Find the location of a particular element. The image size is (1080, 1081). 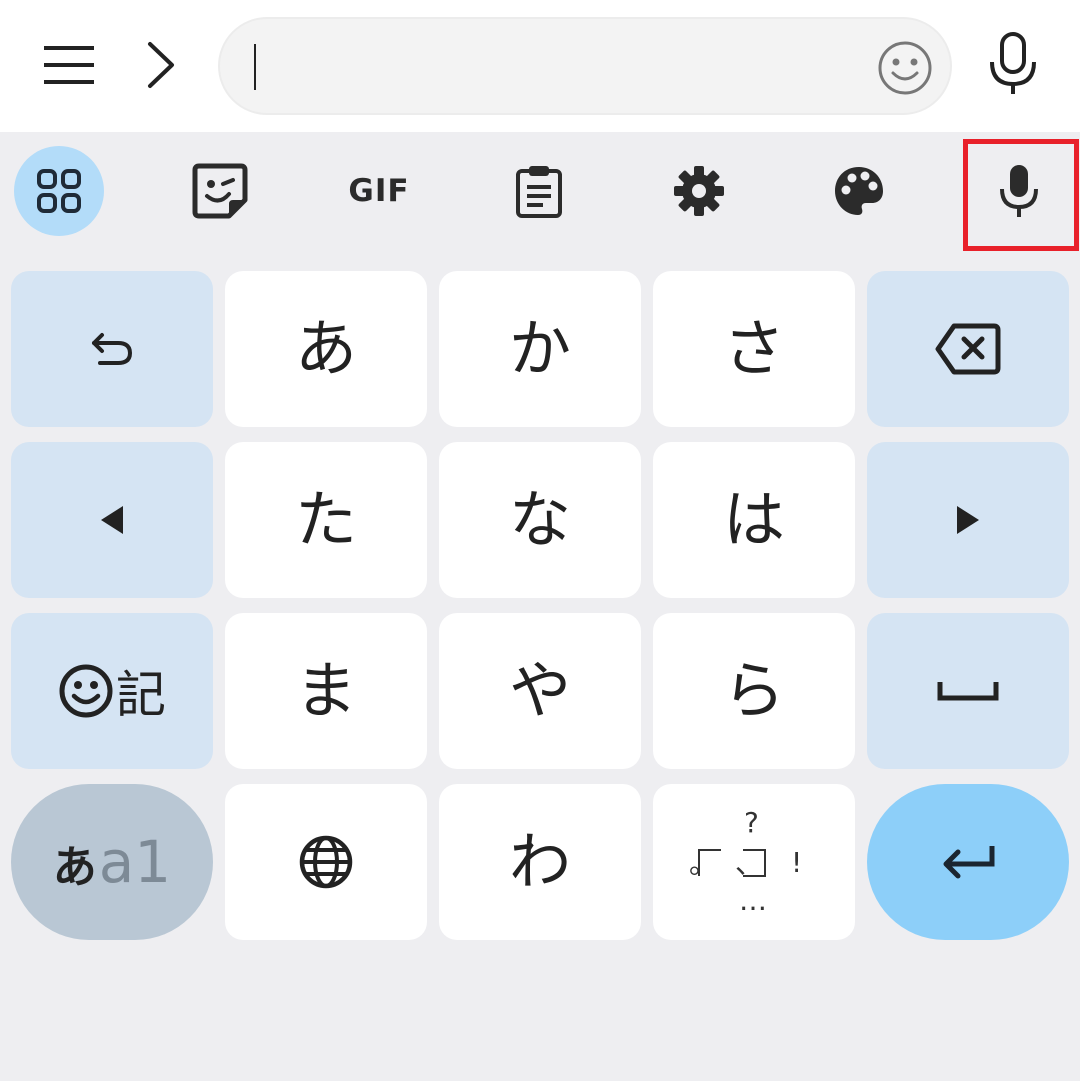

key-a-label: あ is located at coordinates (325, 348).